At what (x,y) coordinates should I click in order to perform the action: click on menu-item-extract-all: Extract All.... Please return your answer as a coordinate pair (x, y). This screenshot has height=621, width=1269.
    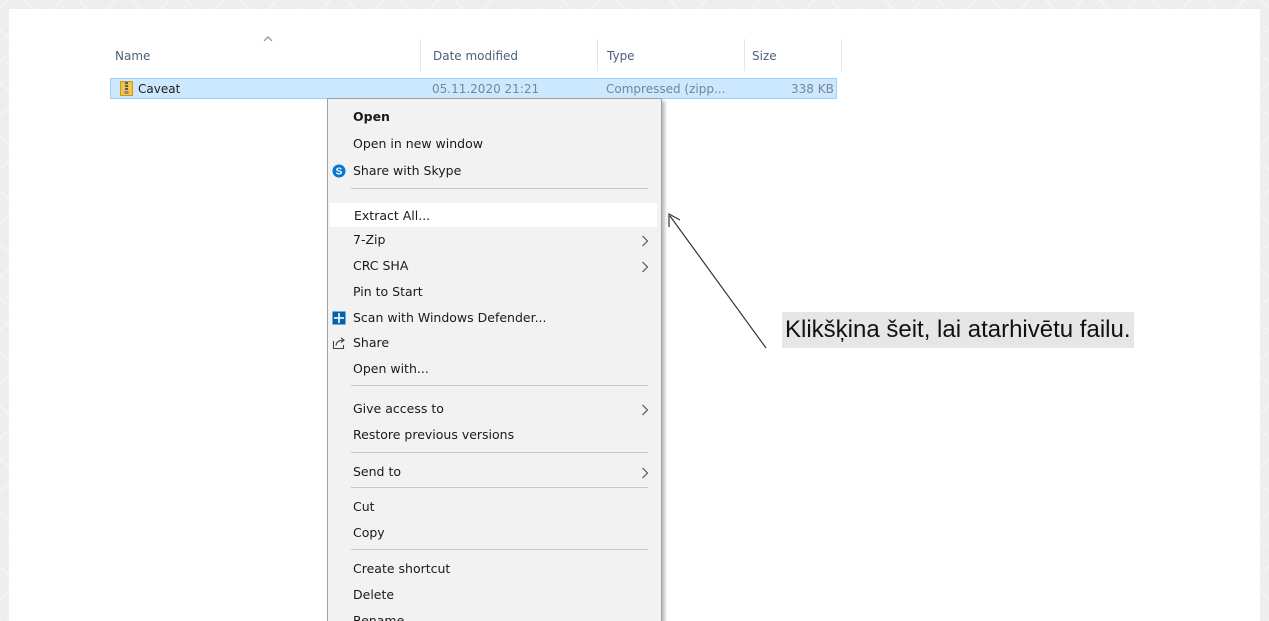
    Looking at the image, I should click on (493, 215).